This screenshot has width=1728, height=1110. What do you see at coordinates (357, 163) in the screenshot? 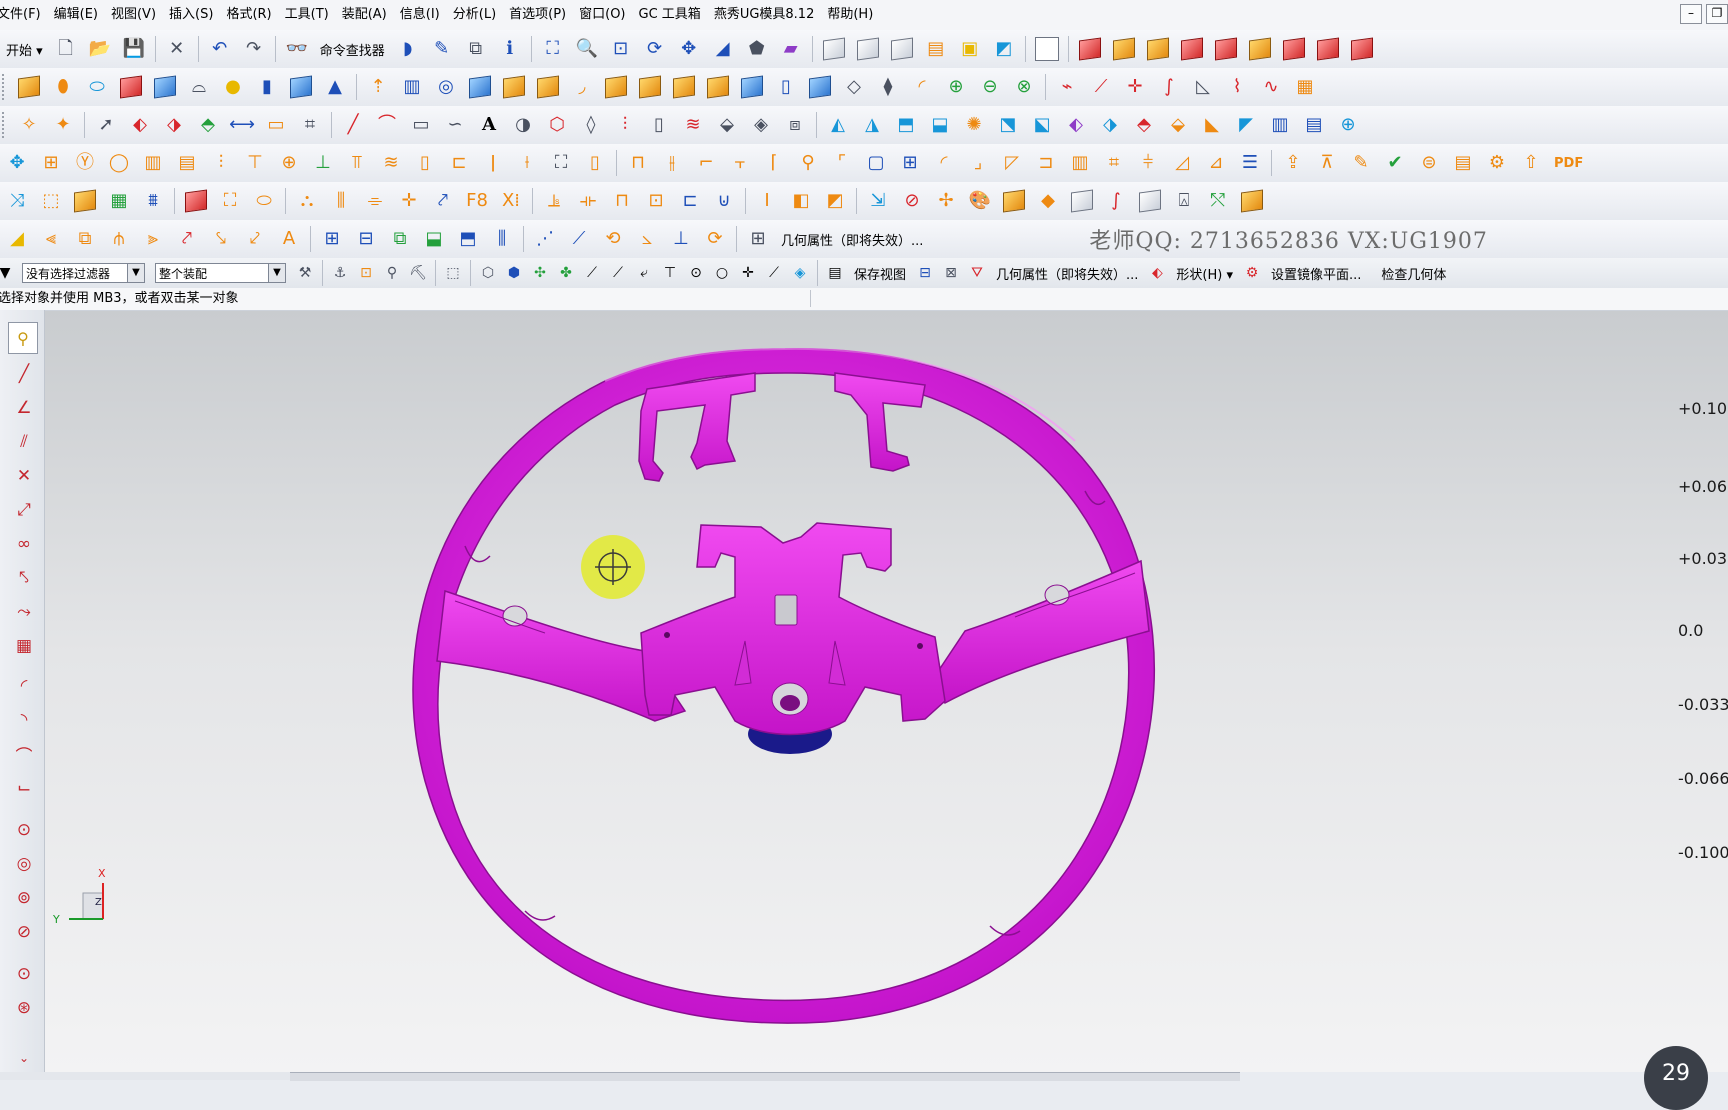
I see `mold-10-icon: ⫪` at bounding box center [357, 163].